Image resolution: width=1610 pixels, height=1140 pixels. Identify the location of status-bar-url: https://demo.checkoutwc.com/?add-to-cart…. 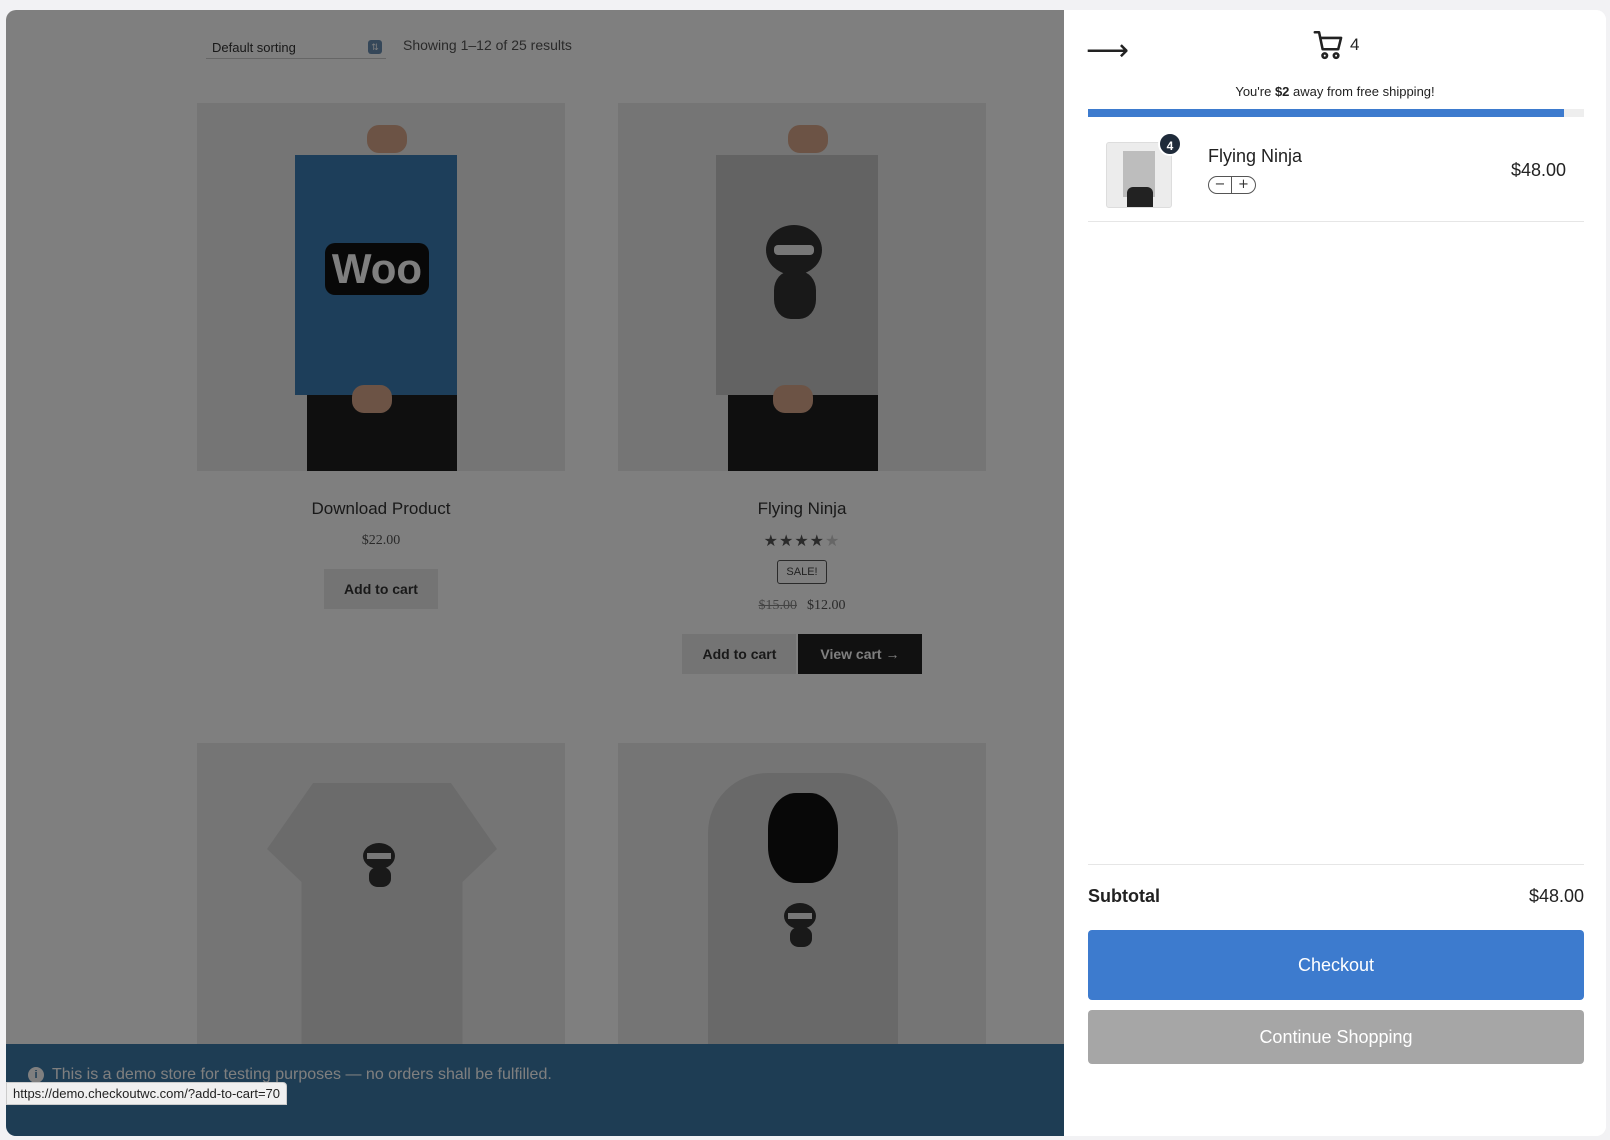
(146, 1093).